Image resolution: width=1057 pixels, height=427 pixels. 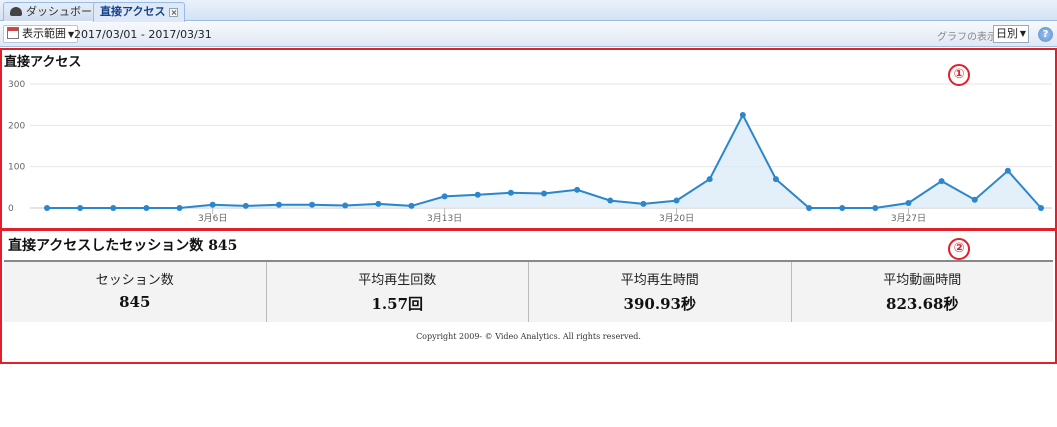 What do you see at coordinates (43, 62) in the screenshot?
I see `chart-title: 直接アクセス` at bounding box center [43, 62].